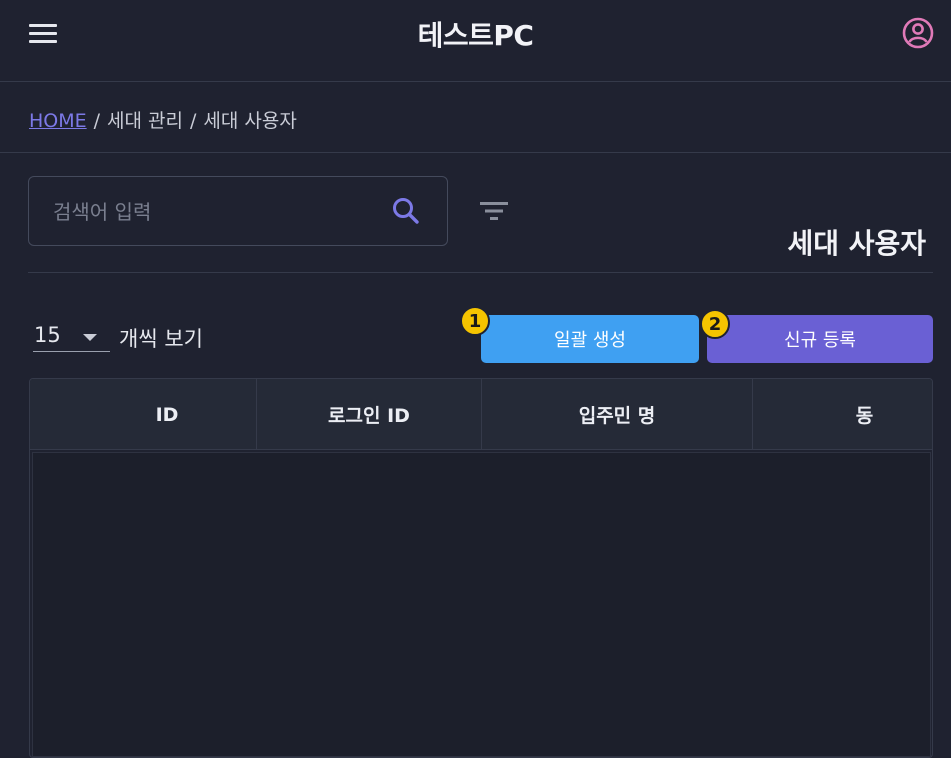  I want to click on filter-icon, so click(494, 211).